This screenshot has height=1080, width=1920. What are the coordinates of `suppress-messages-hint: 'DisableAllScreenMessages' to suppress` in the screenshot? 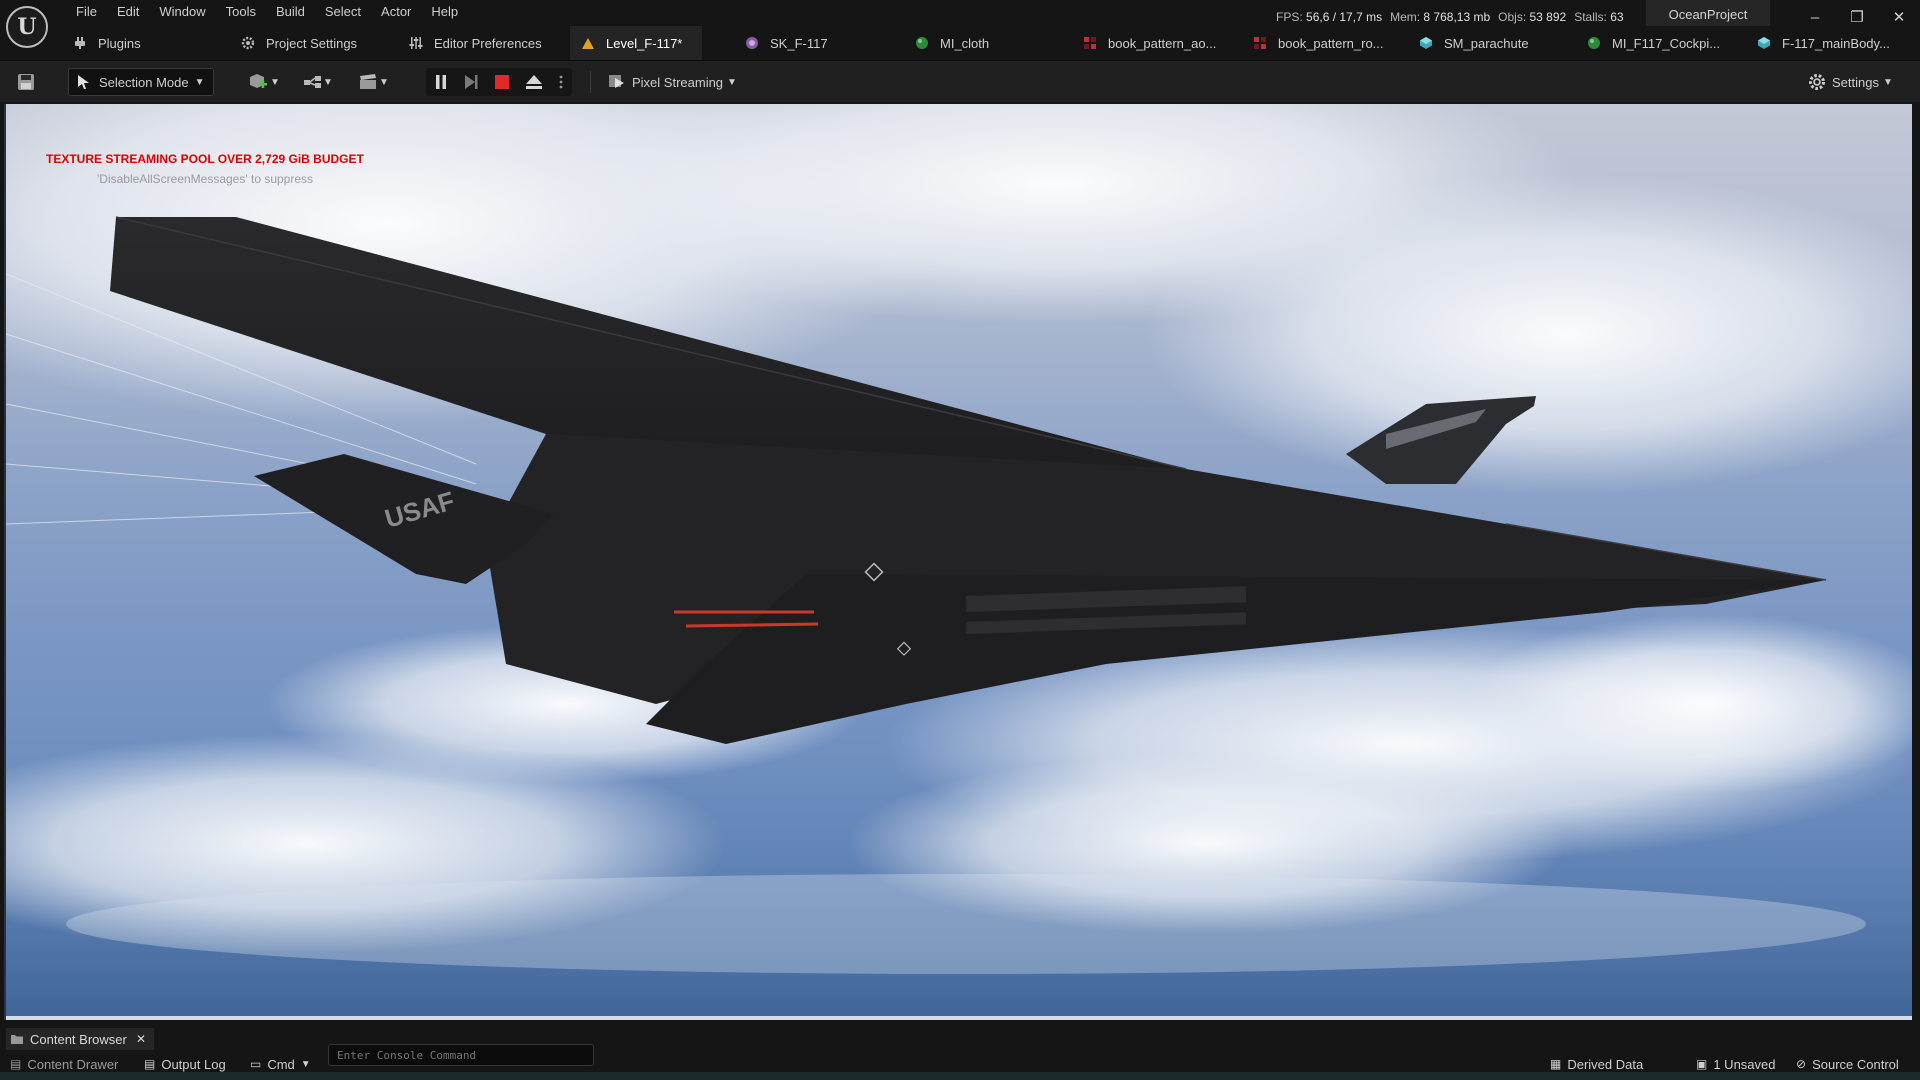 It's located at (205, 179).